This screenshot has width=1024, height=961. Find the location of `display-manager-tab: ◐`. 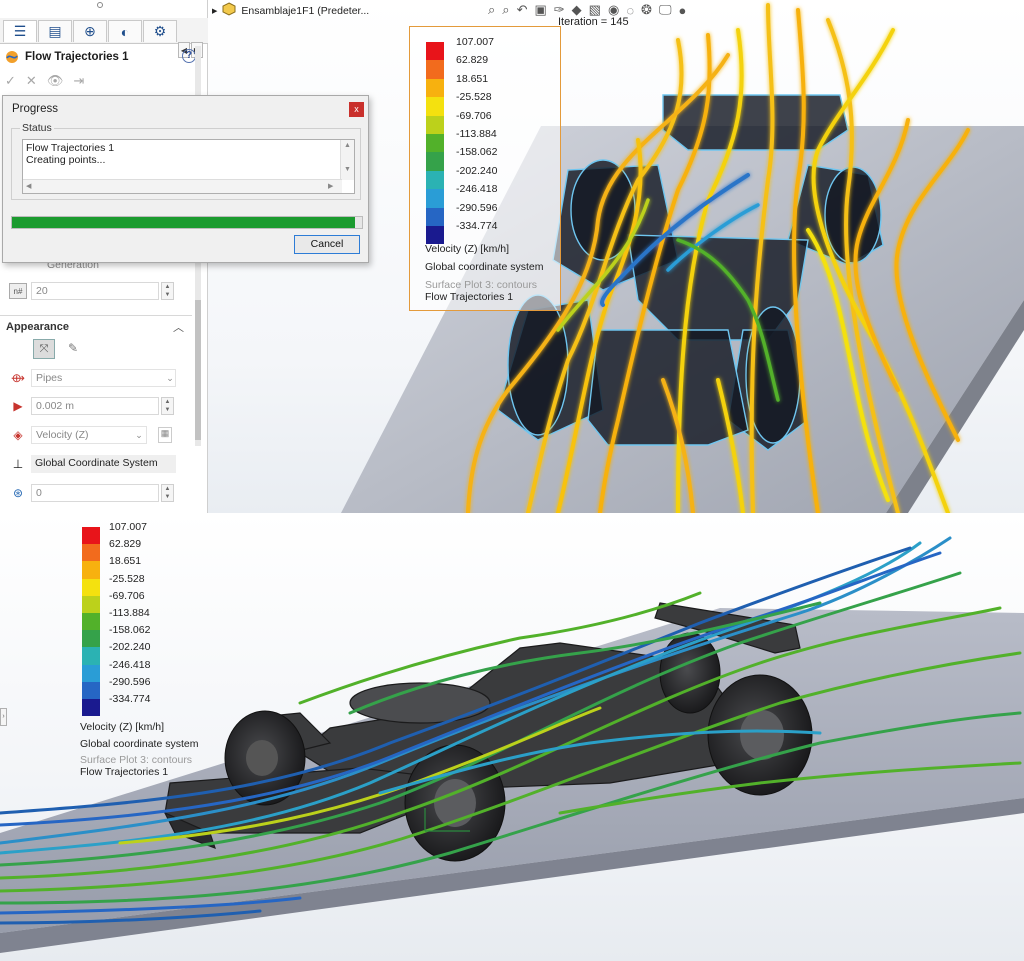

display-manager-tab: ◐ is located at coordinates (125, 31).